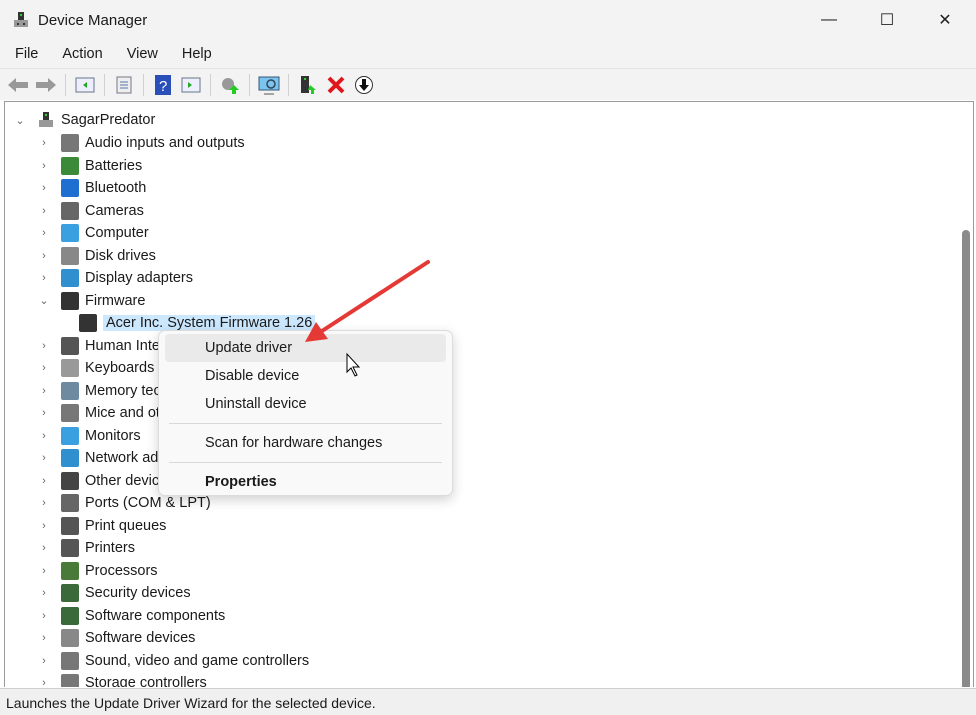 This screenshot has width=976, height=715. What do you see at coordinates (367, 318) in the screenshot?
I see `annotation-arrow` at bounding box center [367, 318].